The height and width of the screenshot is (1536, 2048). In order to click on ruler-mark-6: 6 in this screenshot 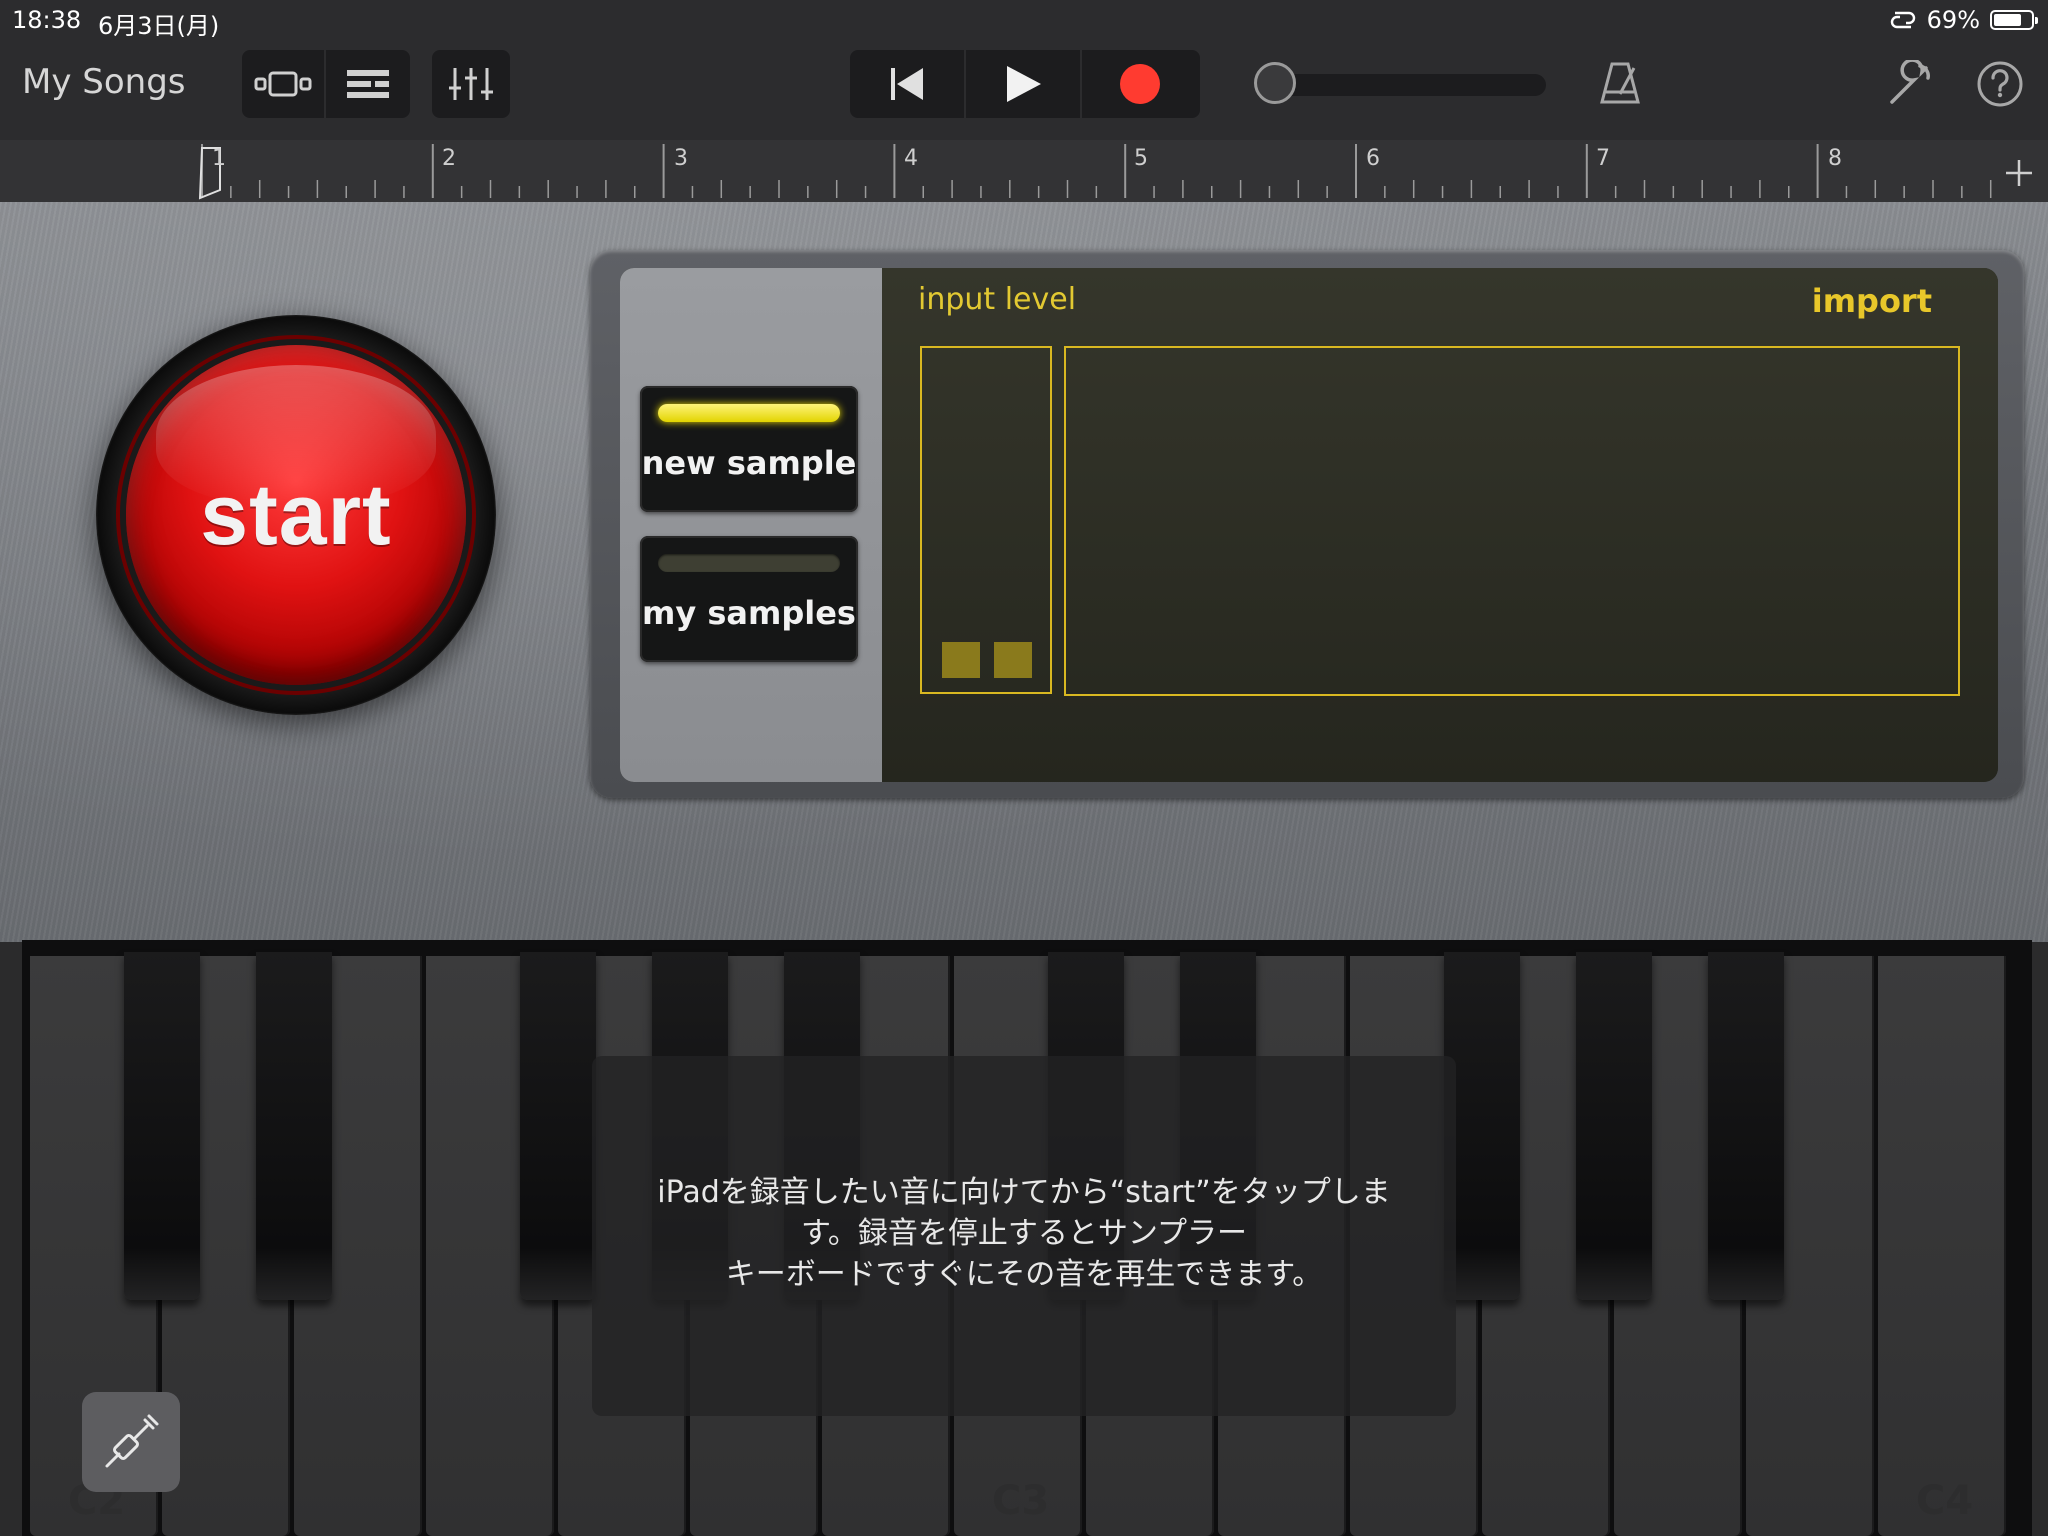, I will do `click(1373, 158)`.